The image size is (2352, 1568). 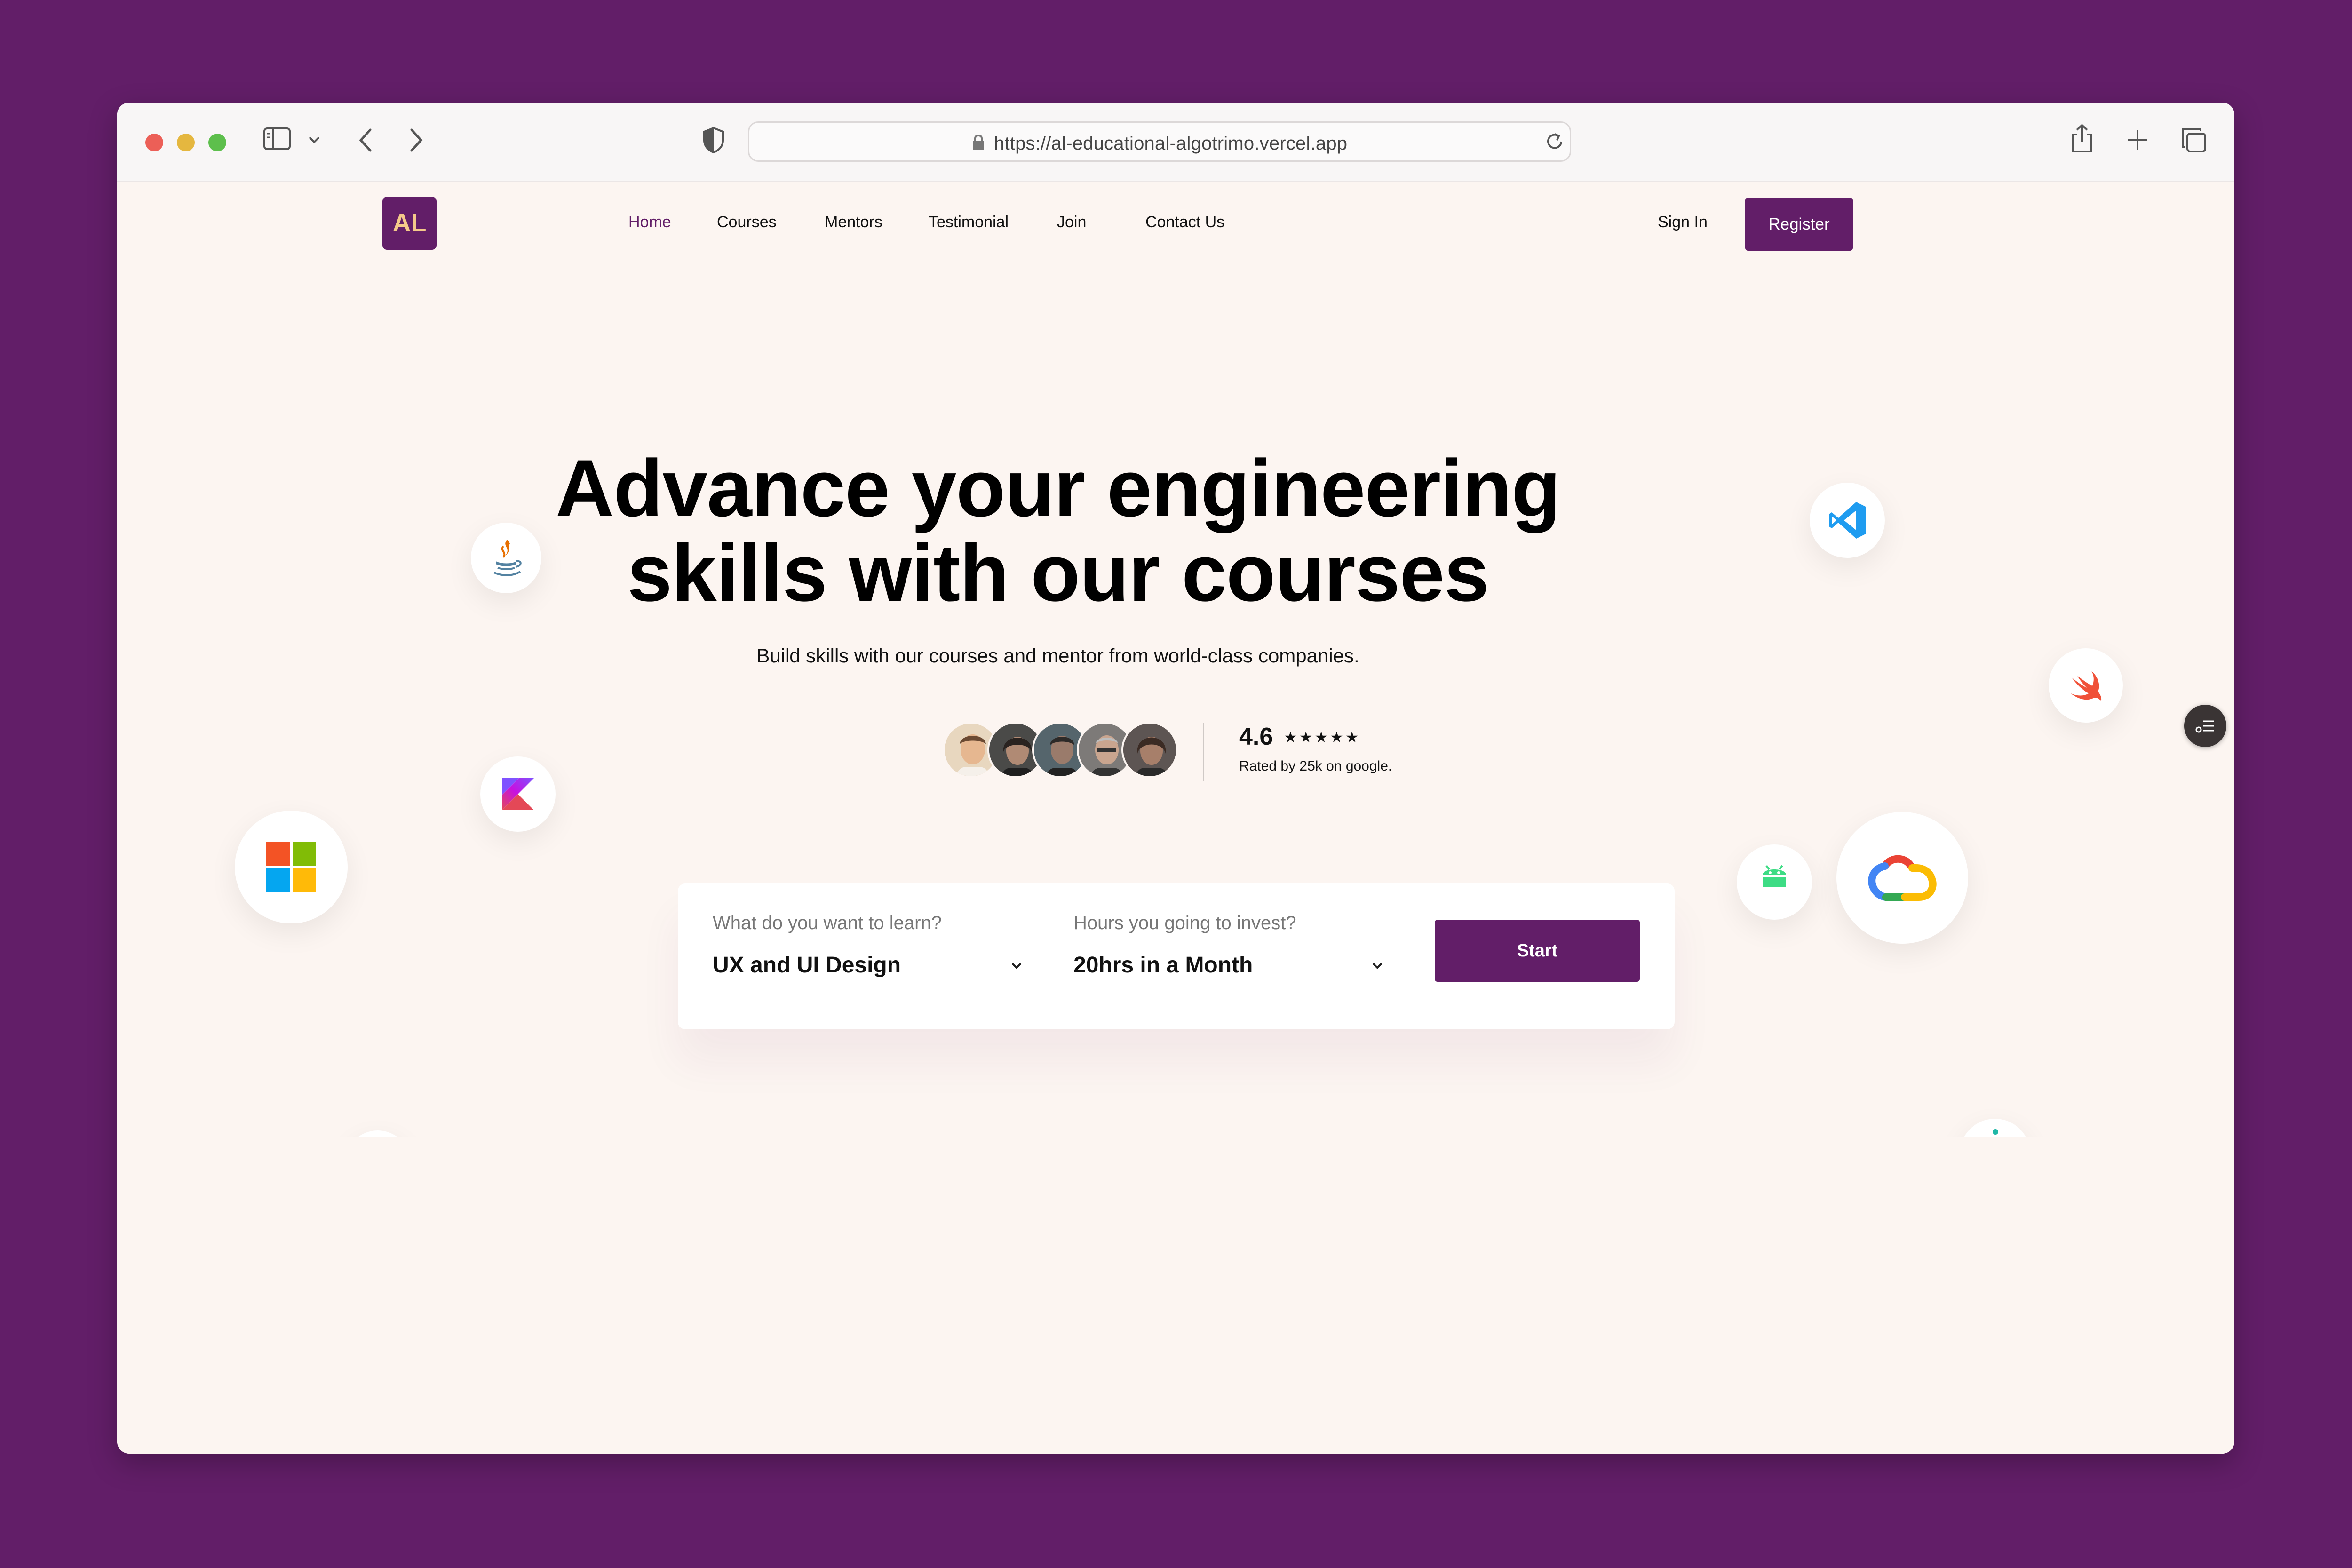 What do you see at coordinates (1058, 488) in the screenshot?
I see `hero-title-line-1: Advance your engineering` at bounding box center [1058, 488].